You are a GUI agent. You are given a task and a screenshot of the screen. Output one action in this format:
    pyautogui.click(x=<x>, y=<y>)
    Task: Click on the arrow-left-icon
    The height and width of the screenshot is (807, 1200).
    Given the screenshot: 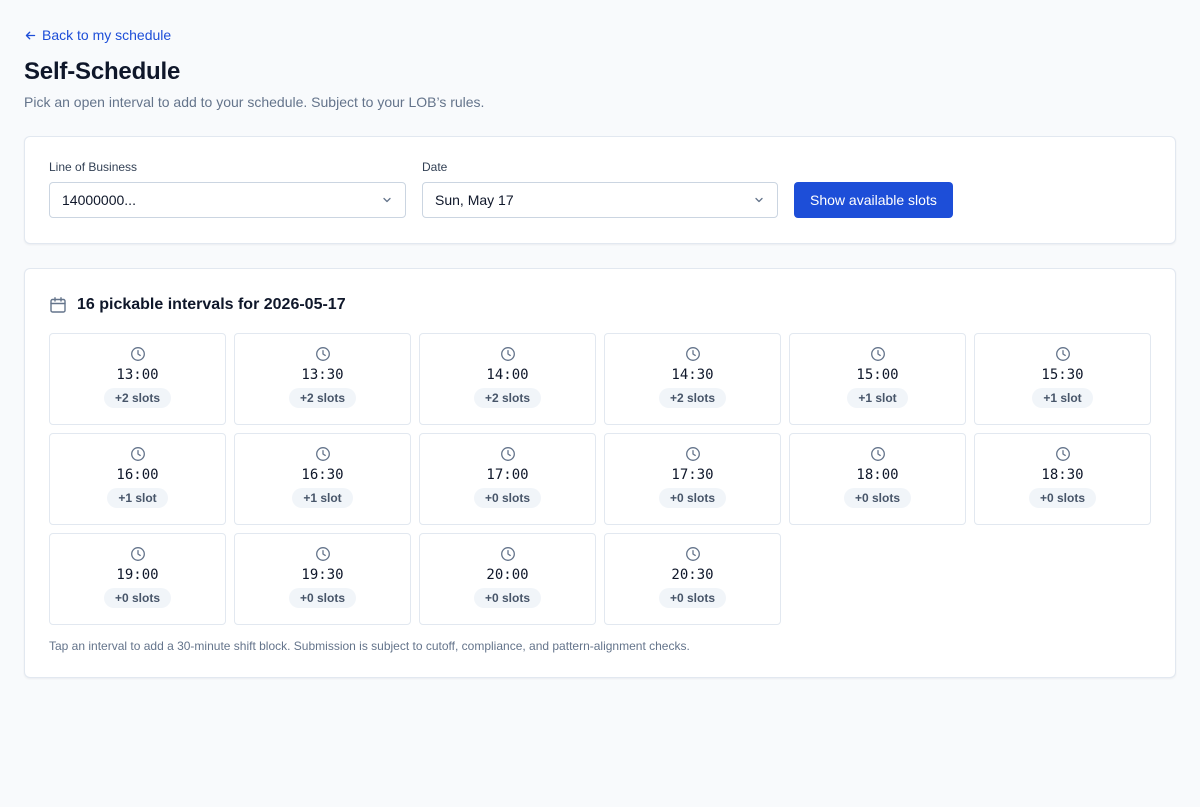 What is the action you would take?
    pyautogui.click(x=30, y=35)
    